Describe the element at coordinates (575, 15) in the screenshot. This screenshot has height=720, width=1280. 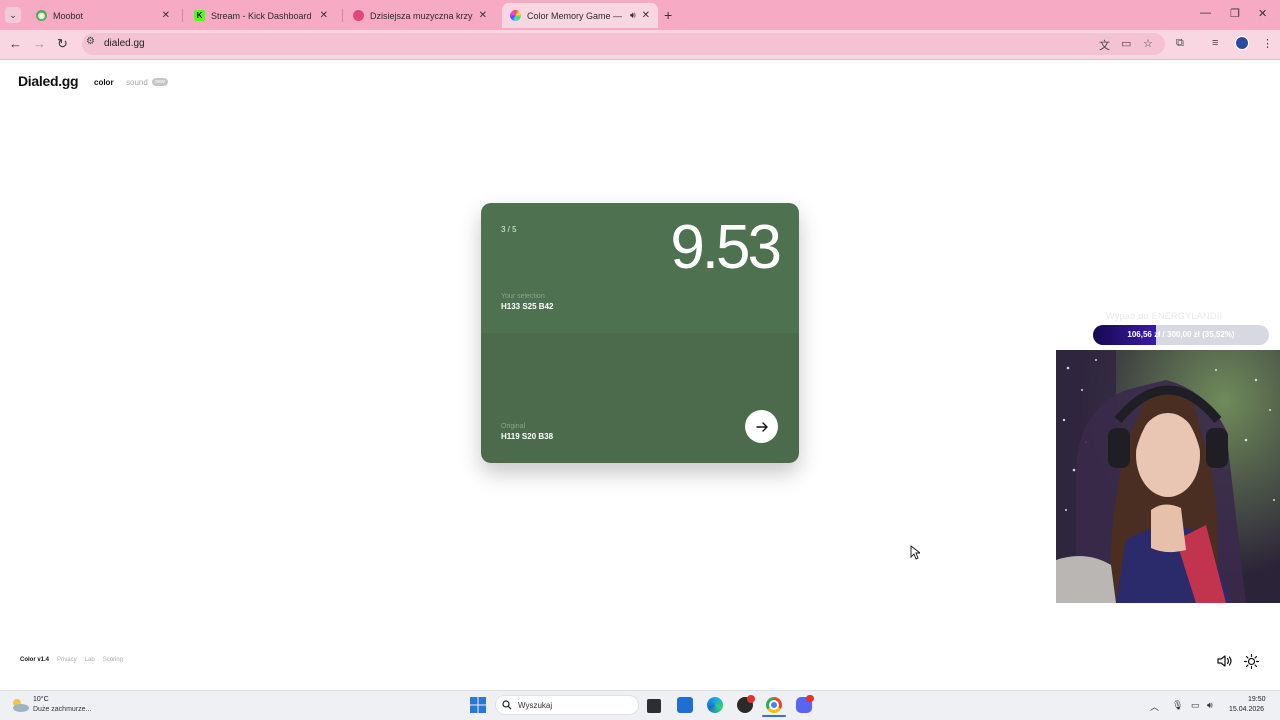
I see `tab-title: Color Memory Game — Ho` at that location.